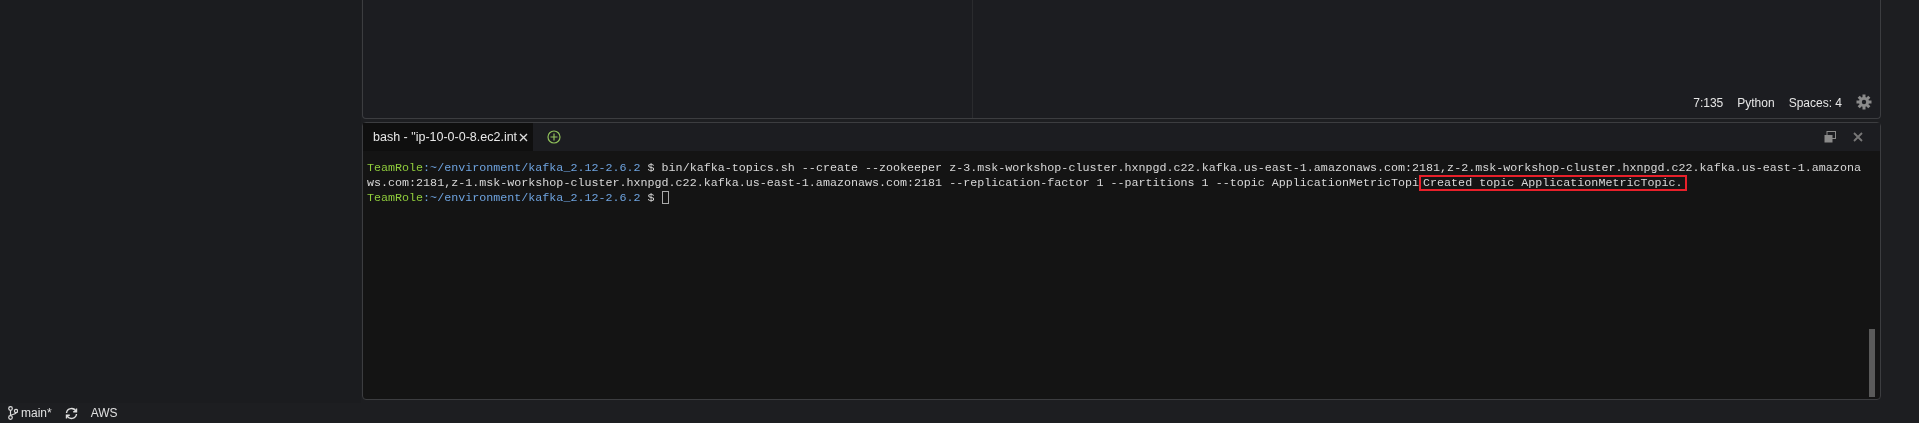  I want to click on command-text: $ bin/kafka-topics.sh --create --zookeeper z-3.msk-workshop-cluster.hxnpgd.c22.kafka.us-east-1.amazonaws.com:2181,z-2.msk-workshop-cluster.hxnpgd.c22.kafka.us-east-1.amazona, so click(1253, 168).